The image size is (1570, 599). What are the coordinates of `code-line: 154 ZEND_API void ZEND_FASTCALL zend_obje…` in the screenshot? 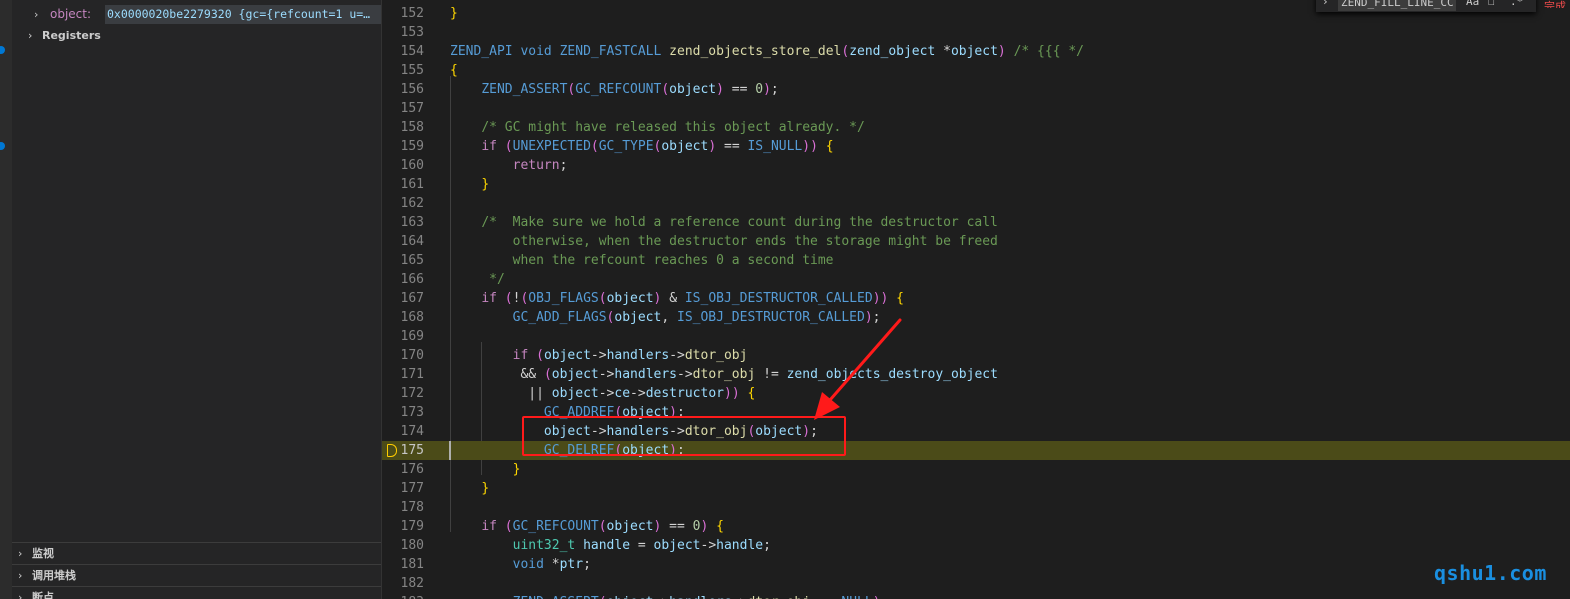 It's located at (976, 51).